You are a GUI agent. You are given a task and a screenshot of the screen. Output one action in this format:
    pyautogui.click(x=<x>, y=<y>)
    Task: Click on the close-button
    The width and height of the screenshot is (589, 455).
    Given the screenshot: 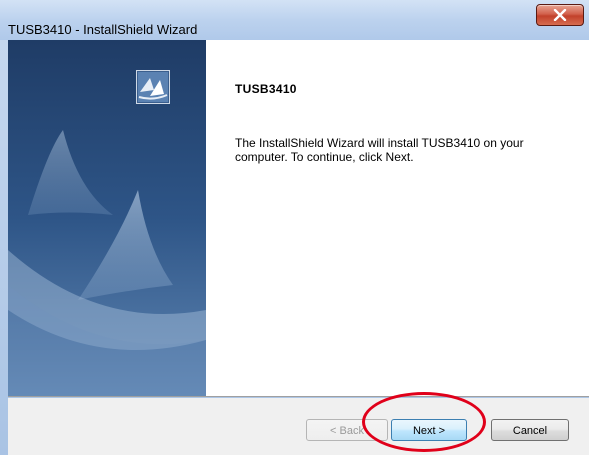 What is the action you would take?
    pyautogui.click(x=560, y=15)
    